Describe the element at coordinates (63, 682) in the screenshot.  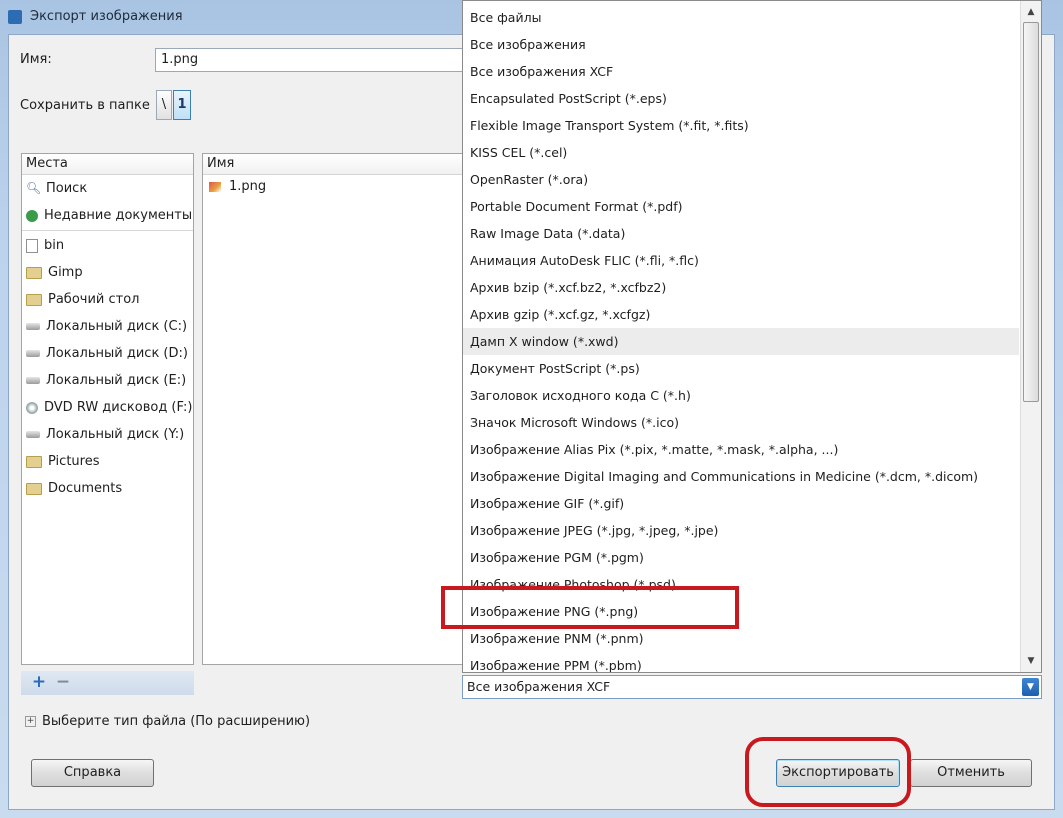
I see `remove-bookmark-button: −` at that location.